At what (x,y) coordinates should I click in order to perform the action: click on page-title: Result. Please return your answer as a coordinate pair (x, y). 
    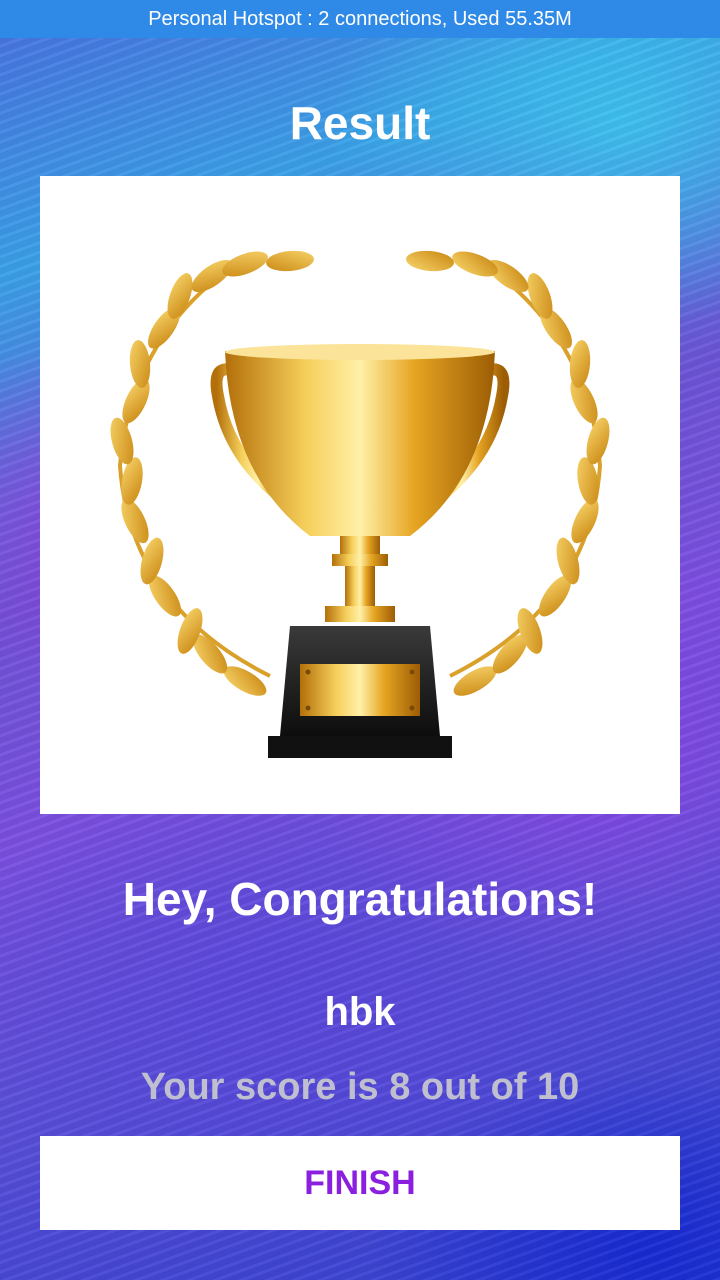
    Looking at the image, I should click on (360, 123).